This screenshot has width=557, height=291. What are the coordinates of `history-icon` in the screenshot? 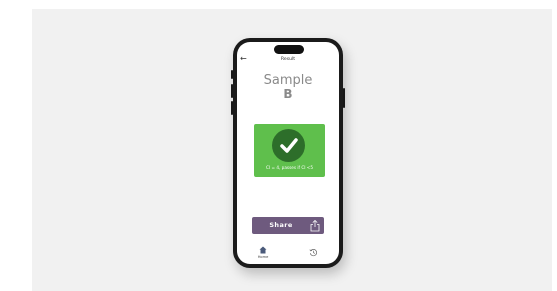 It's located at (313, 253).